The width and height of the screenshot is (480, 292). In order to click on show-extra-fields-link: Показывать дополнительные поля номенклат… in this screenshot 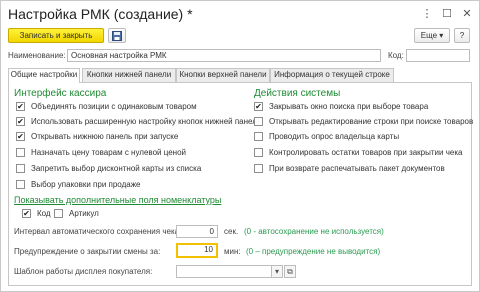, I will do `click(117, 200)`.